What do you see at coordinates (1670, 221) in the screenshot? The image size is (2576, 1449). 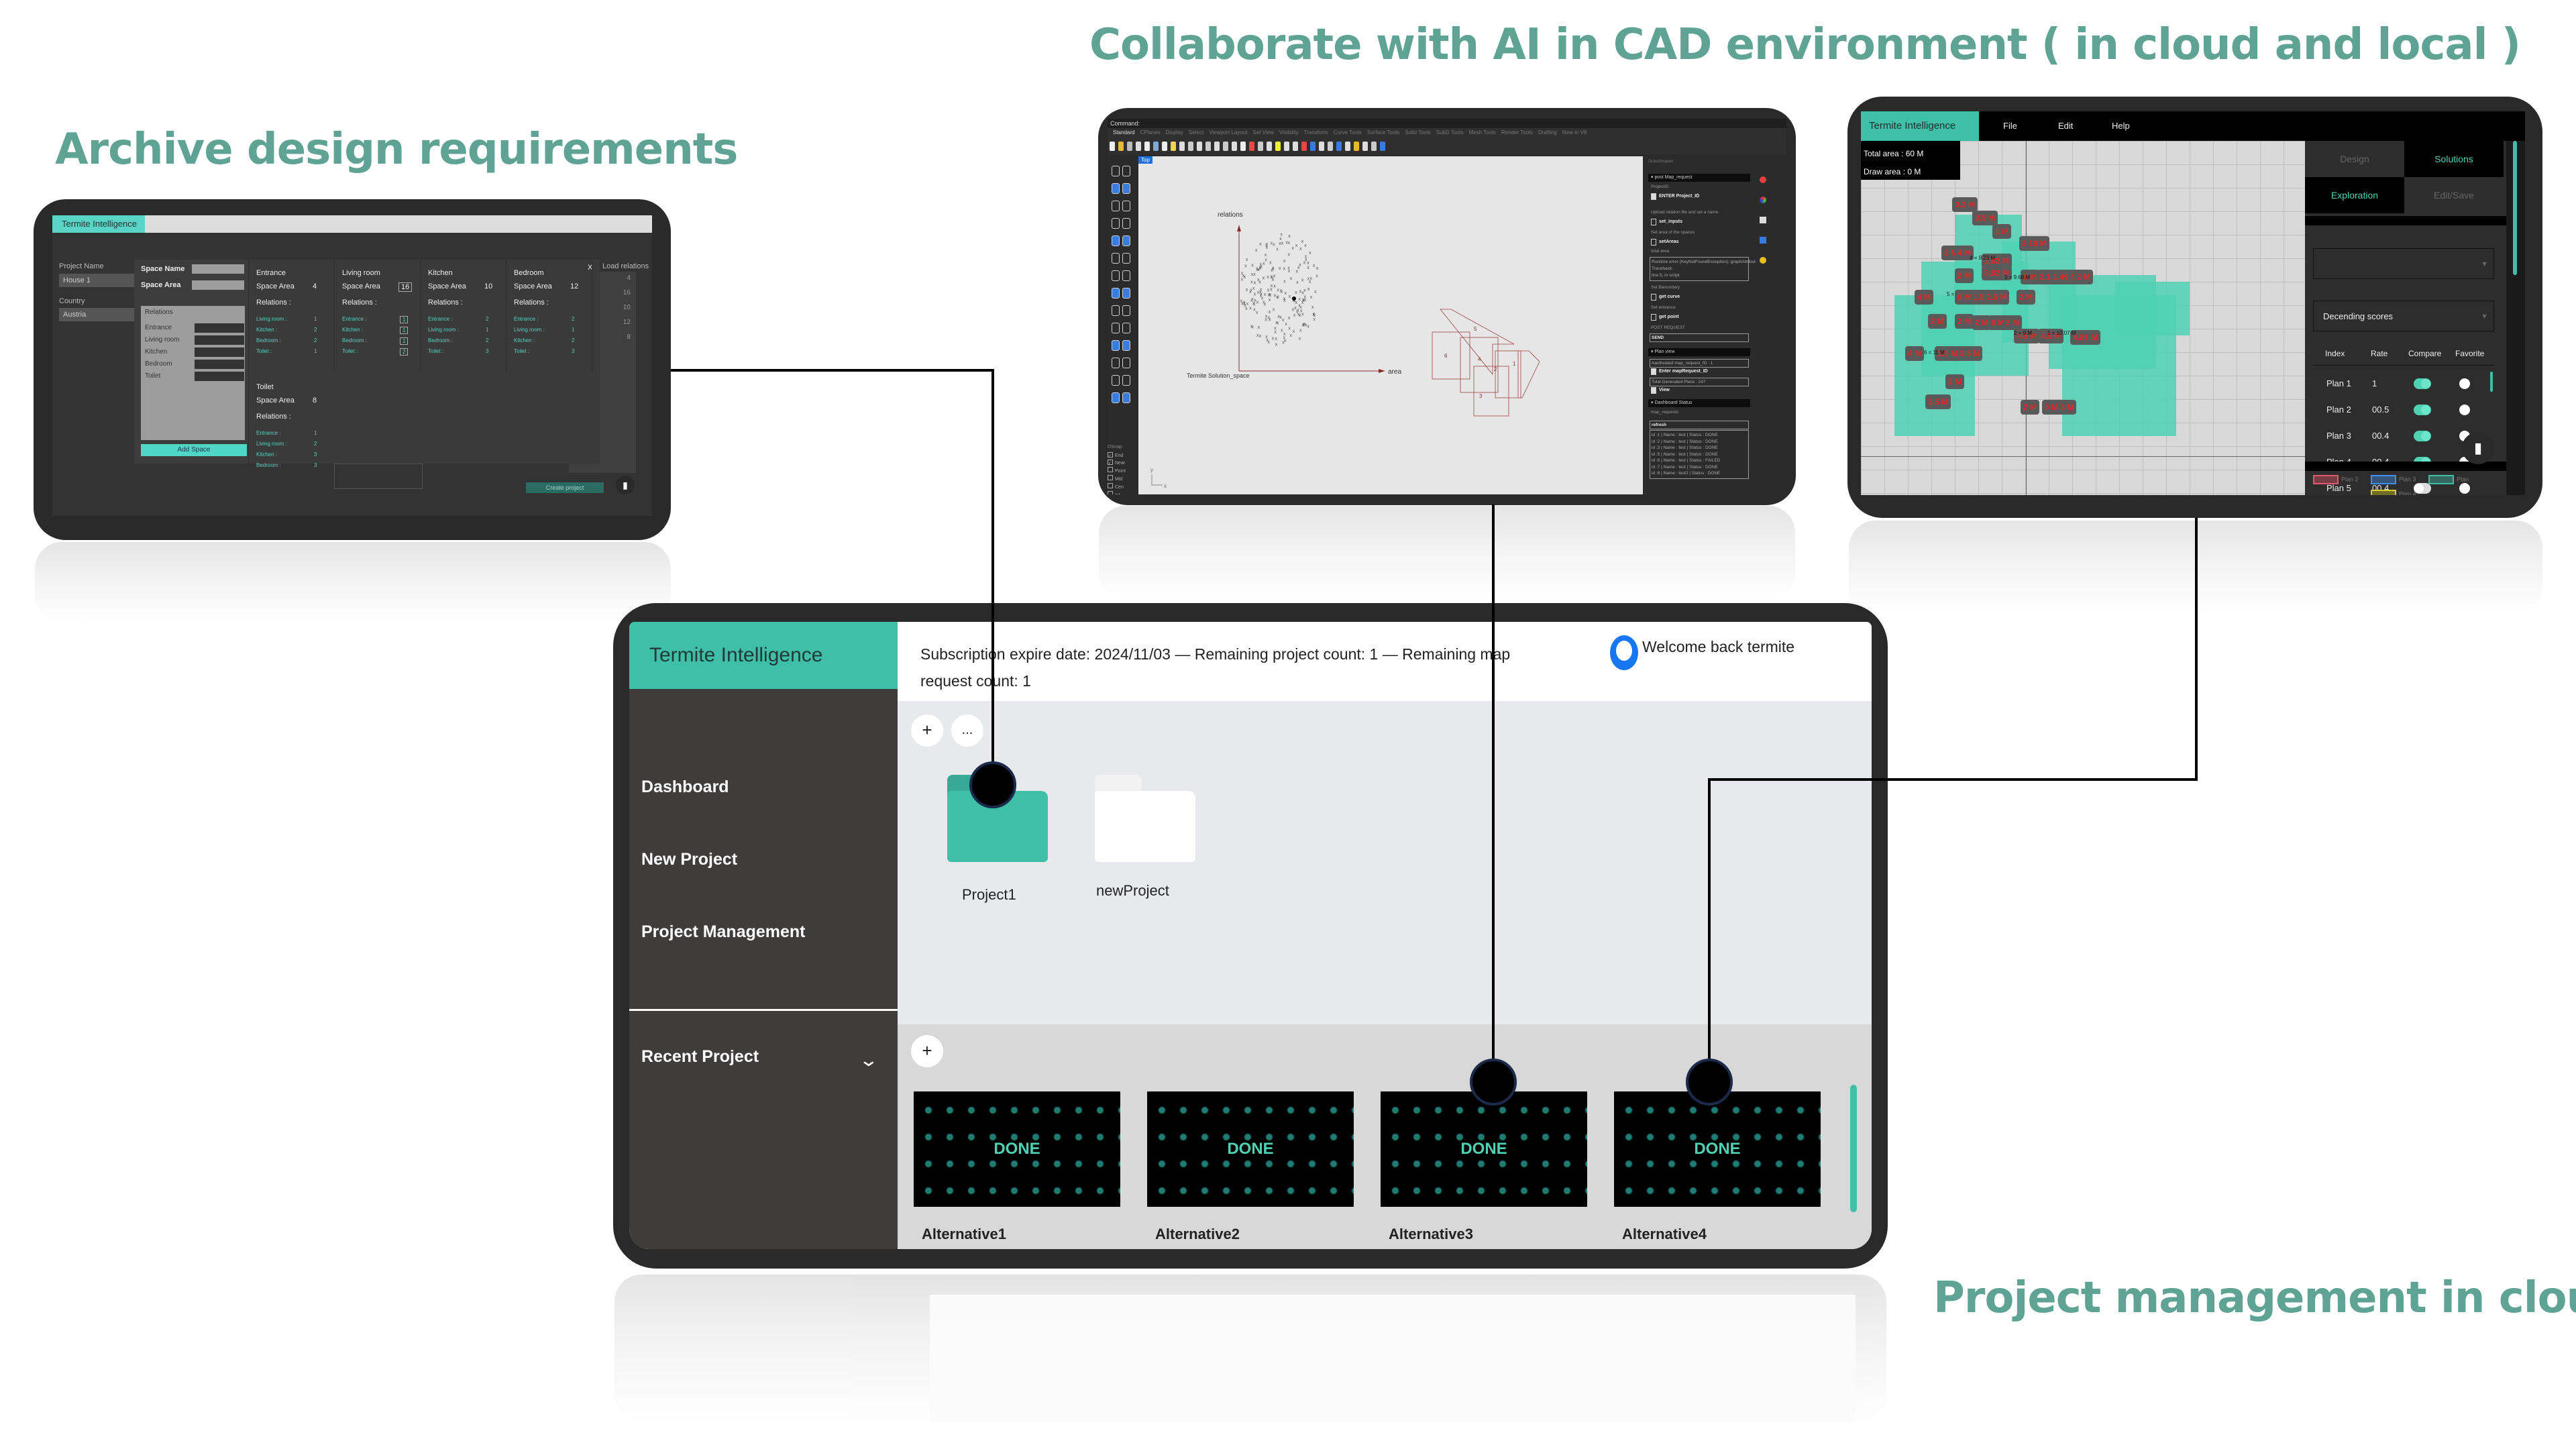 I see `set-inputs-button: set_inputs` at bounding box center [1670, 221].